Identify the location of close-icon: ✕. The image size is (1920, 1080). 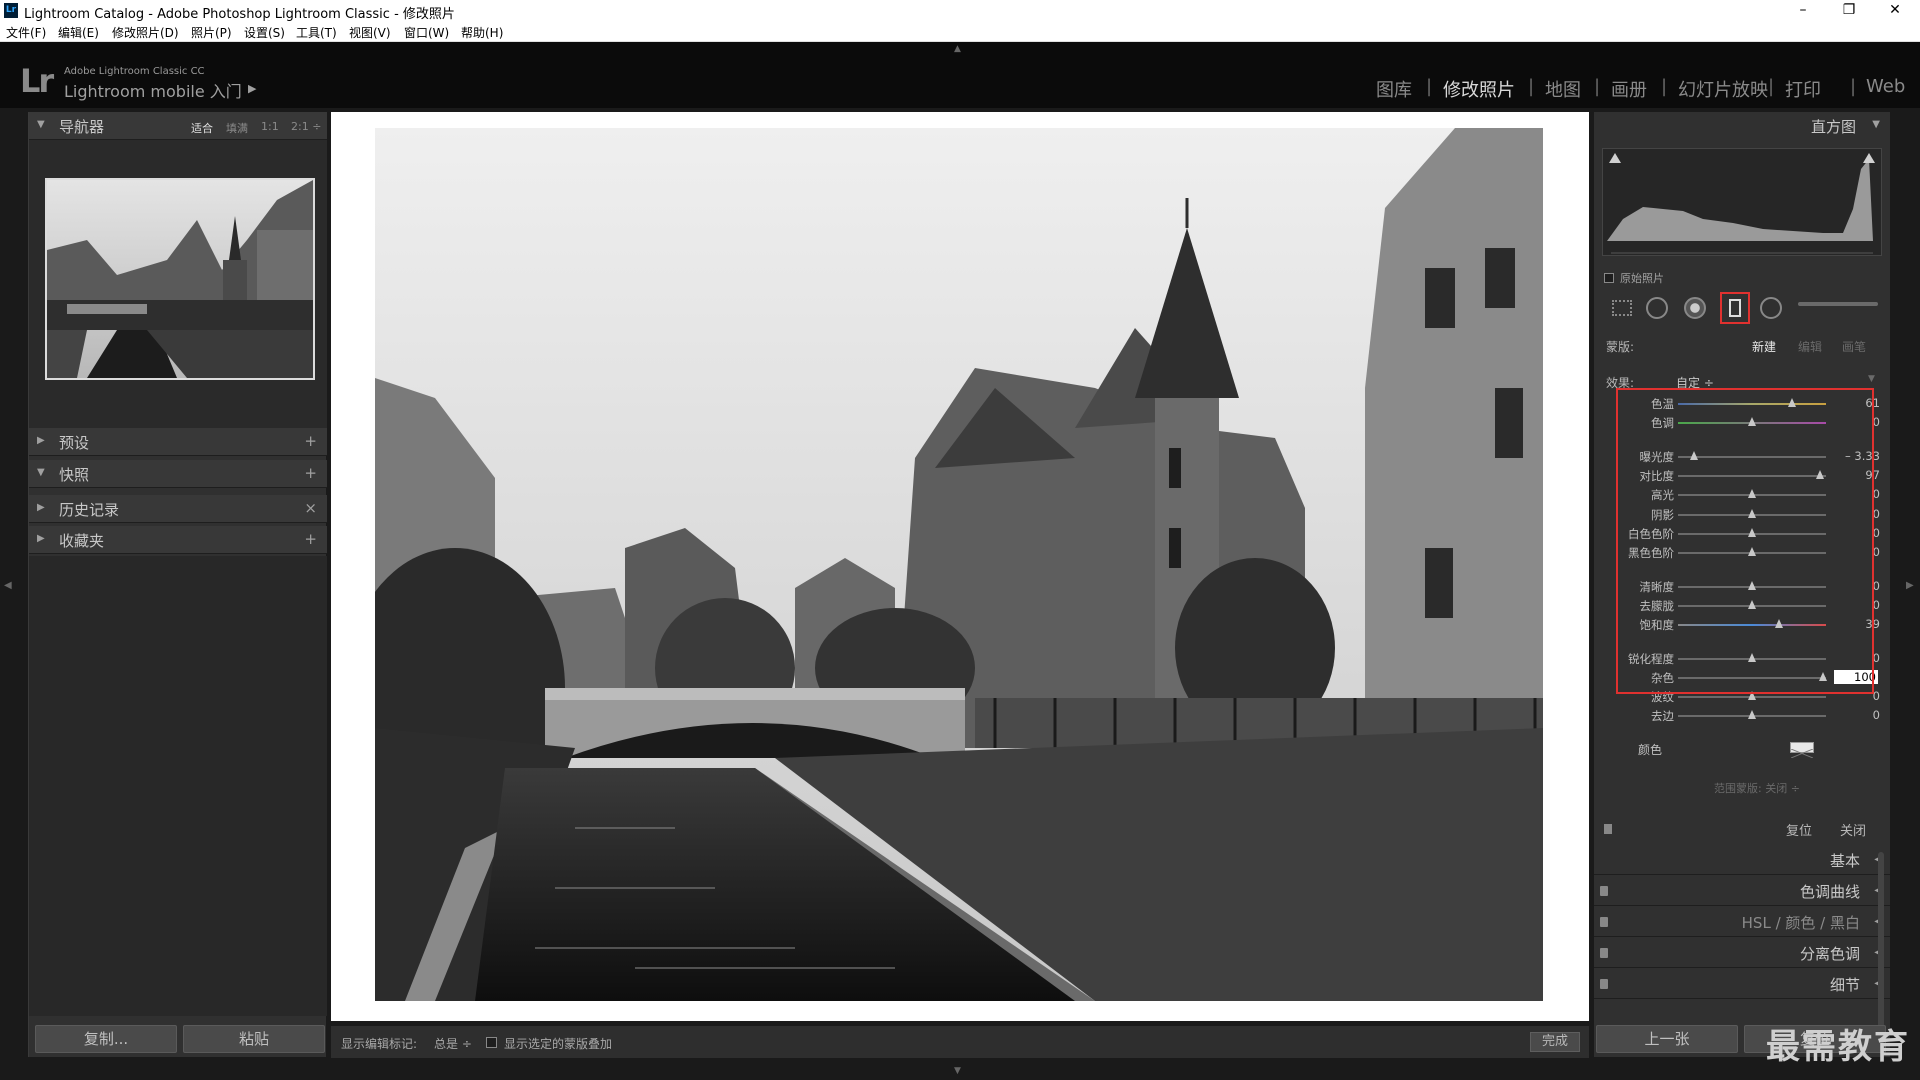
(1895, 11).